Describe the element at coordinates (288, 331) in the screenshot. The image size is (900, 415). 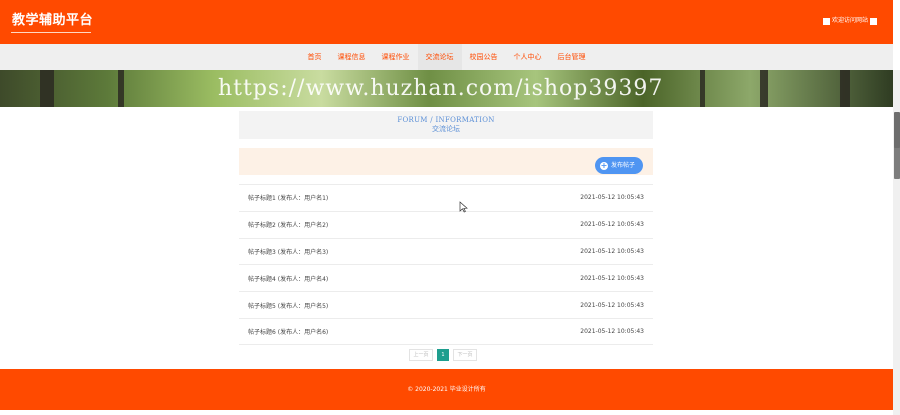
I see `post-title: 帖子标题6 (发布人：用户名6)` at that location.